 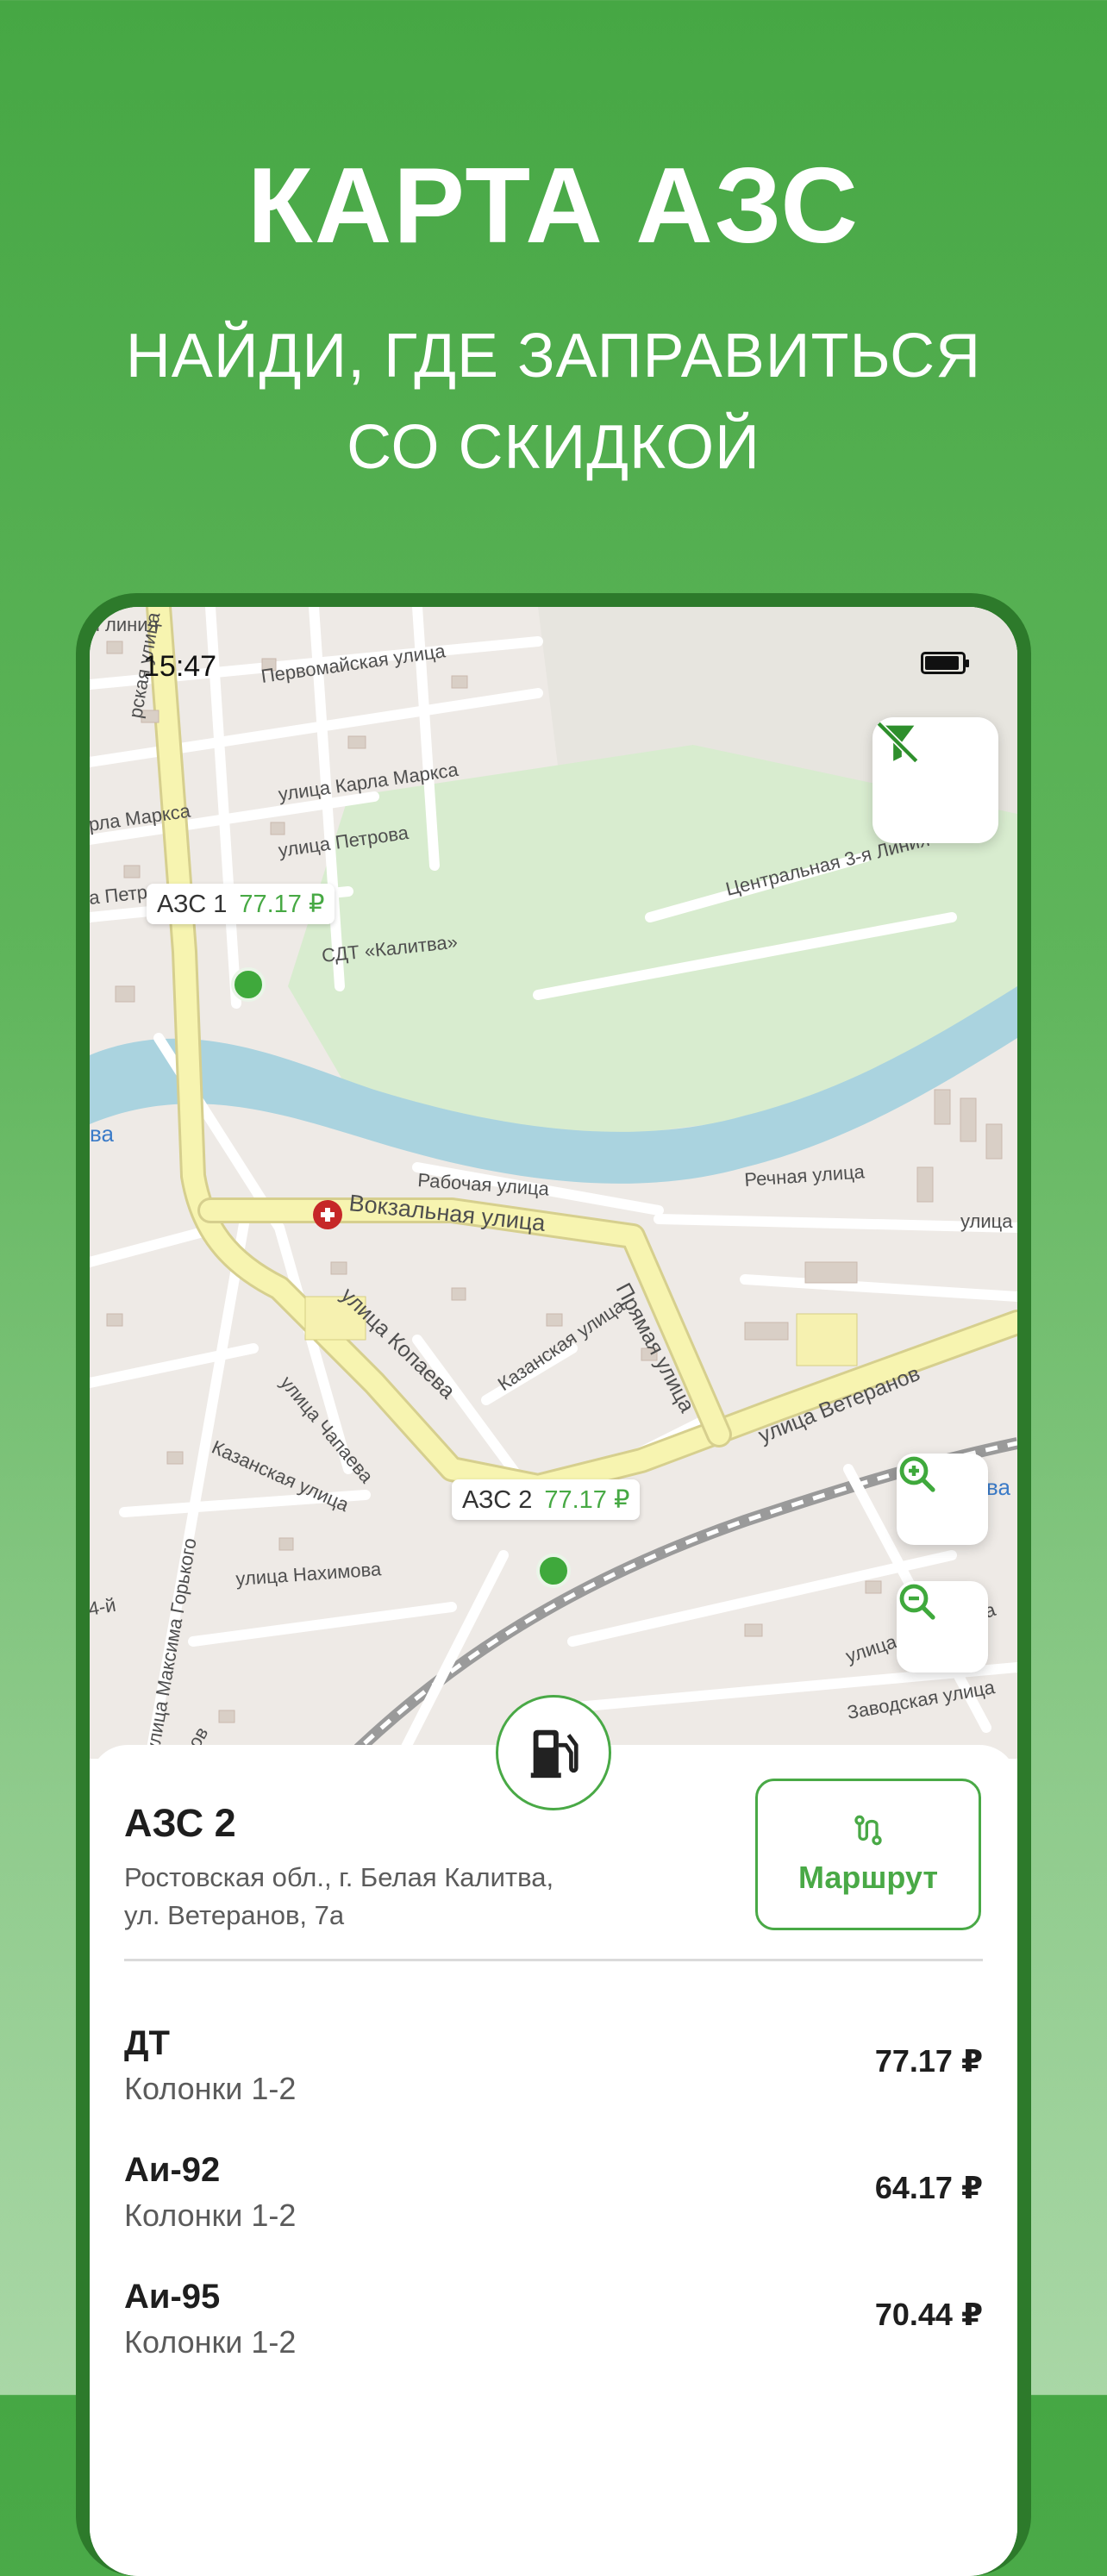 I want to click on fuel-price: 77.17 ₽, so click(x=928, y=2061).